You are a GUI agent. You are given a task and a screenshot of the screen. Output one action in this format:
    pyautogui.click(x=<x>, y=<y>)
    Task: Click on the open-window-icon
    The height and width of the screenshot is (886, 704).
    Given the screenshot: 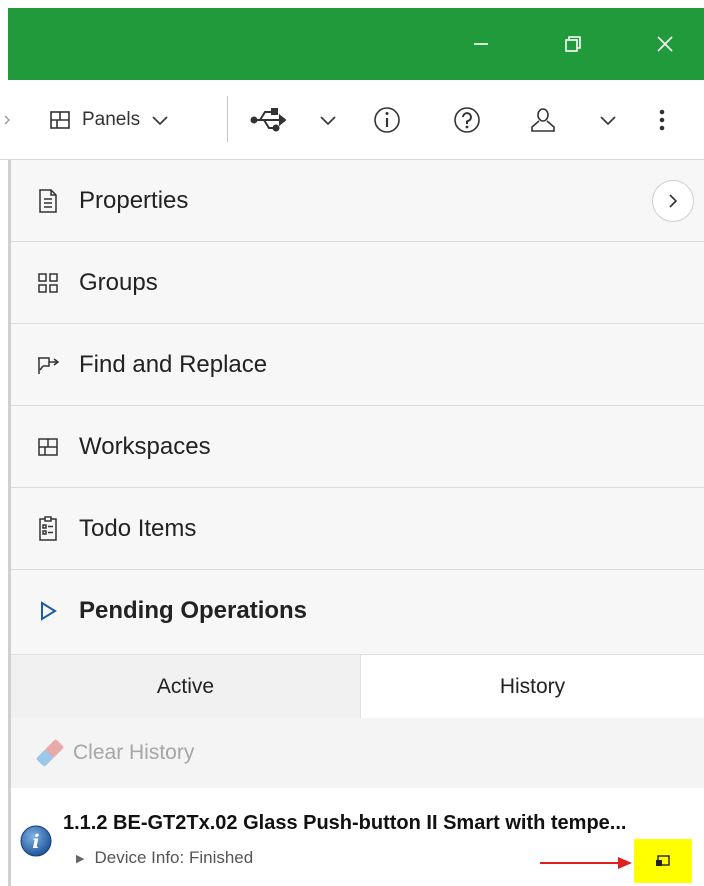 What is the action you would take?
    pyautogui.click(x=663, y=860)
    